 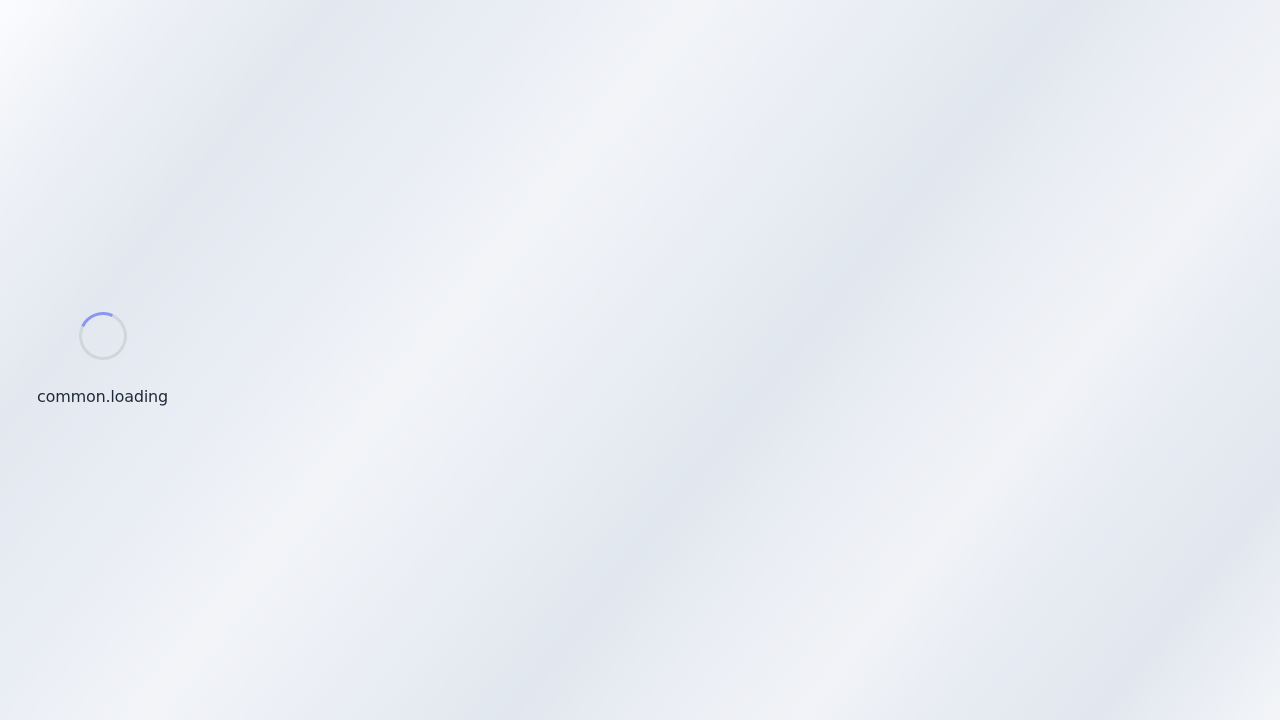 I want to click on loading-spinner-icon, so click(x=102, y=336).